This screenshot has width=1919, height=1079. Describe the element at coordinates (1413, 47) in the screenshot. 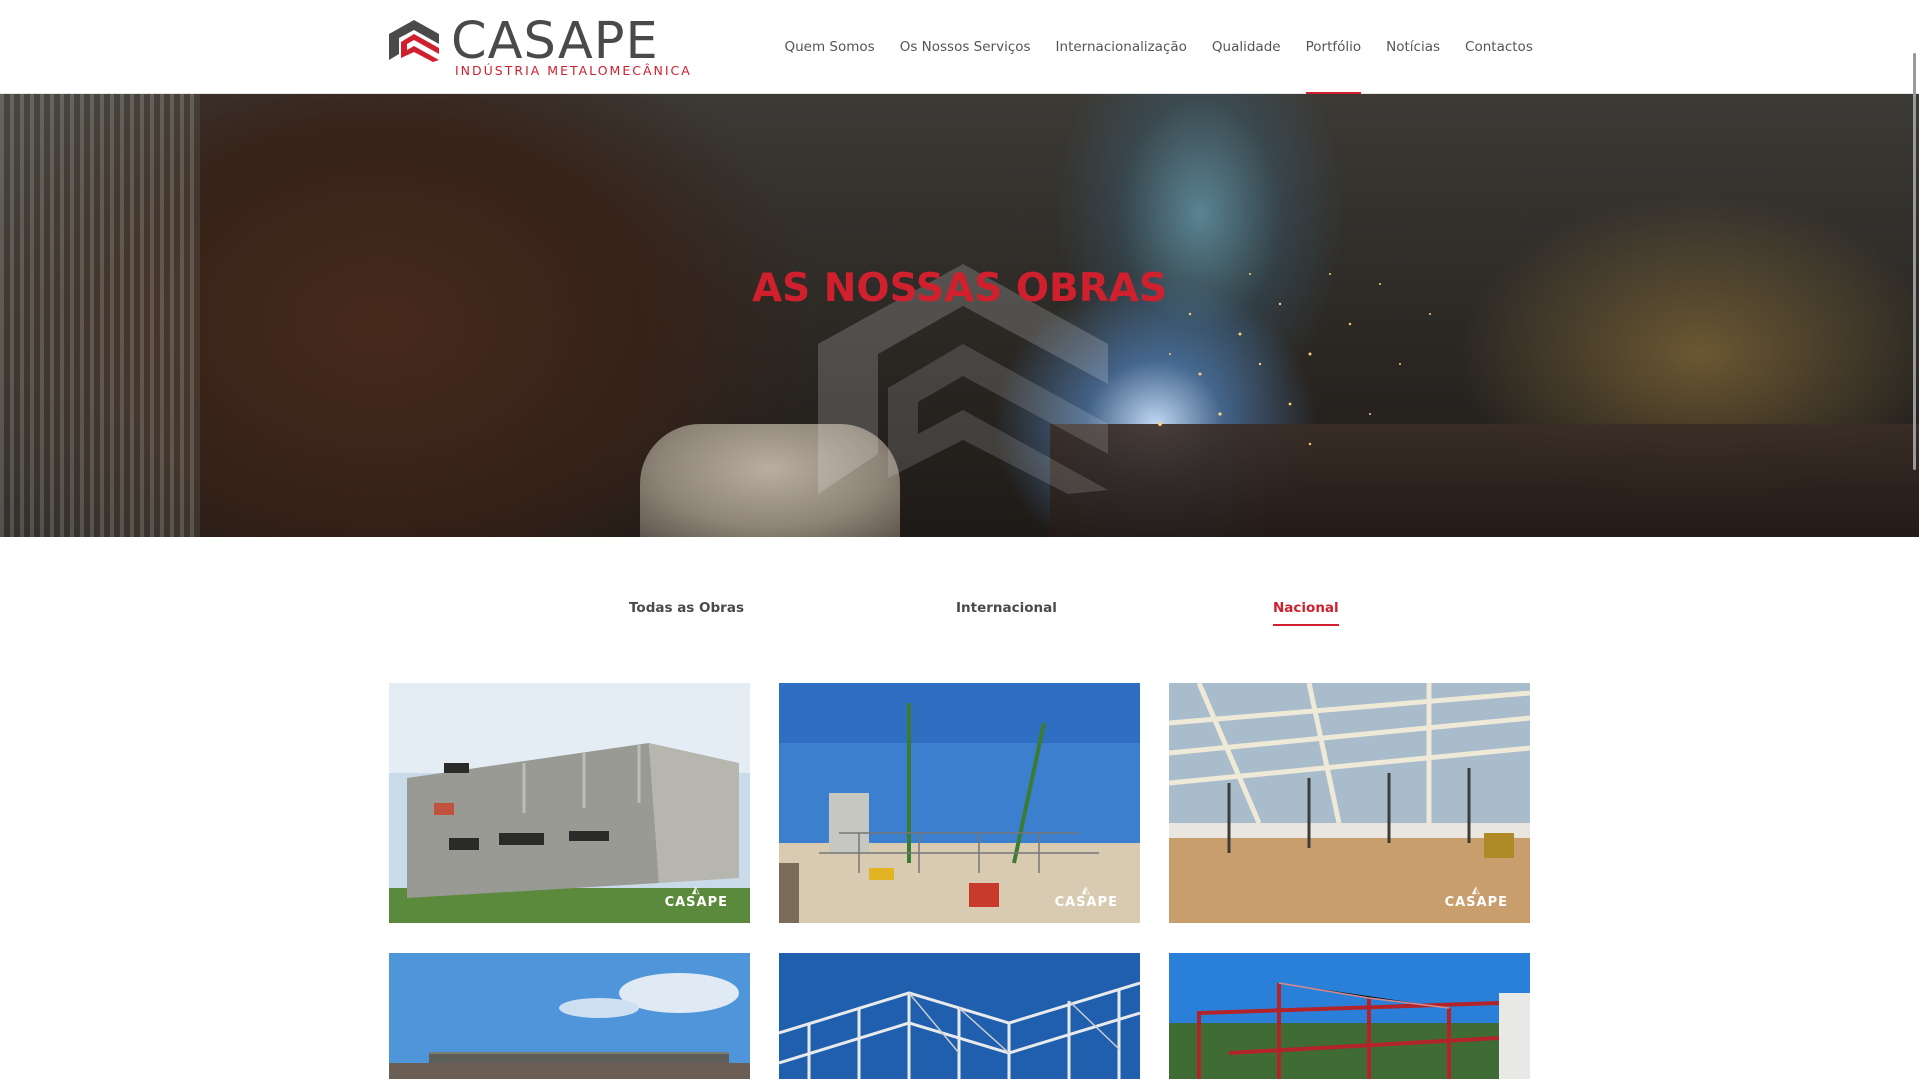

I see `nav-item-noticias: Notícias` at that location.